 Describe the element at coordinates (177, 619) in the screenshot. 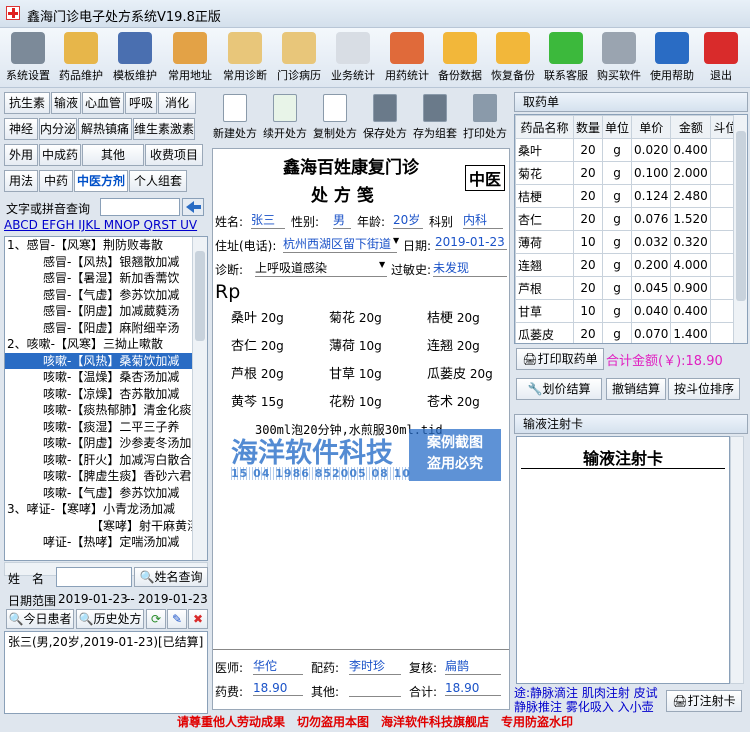

I see `edit-icon: ✎` at that location.